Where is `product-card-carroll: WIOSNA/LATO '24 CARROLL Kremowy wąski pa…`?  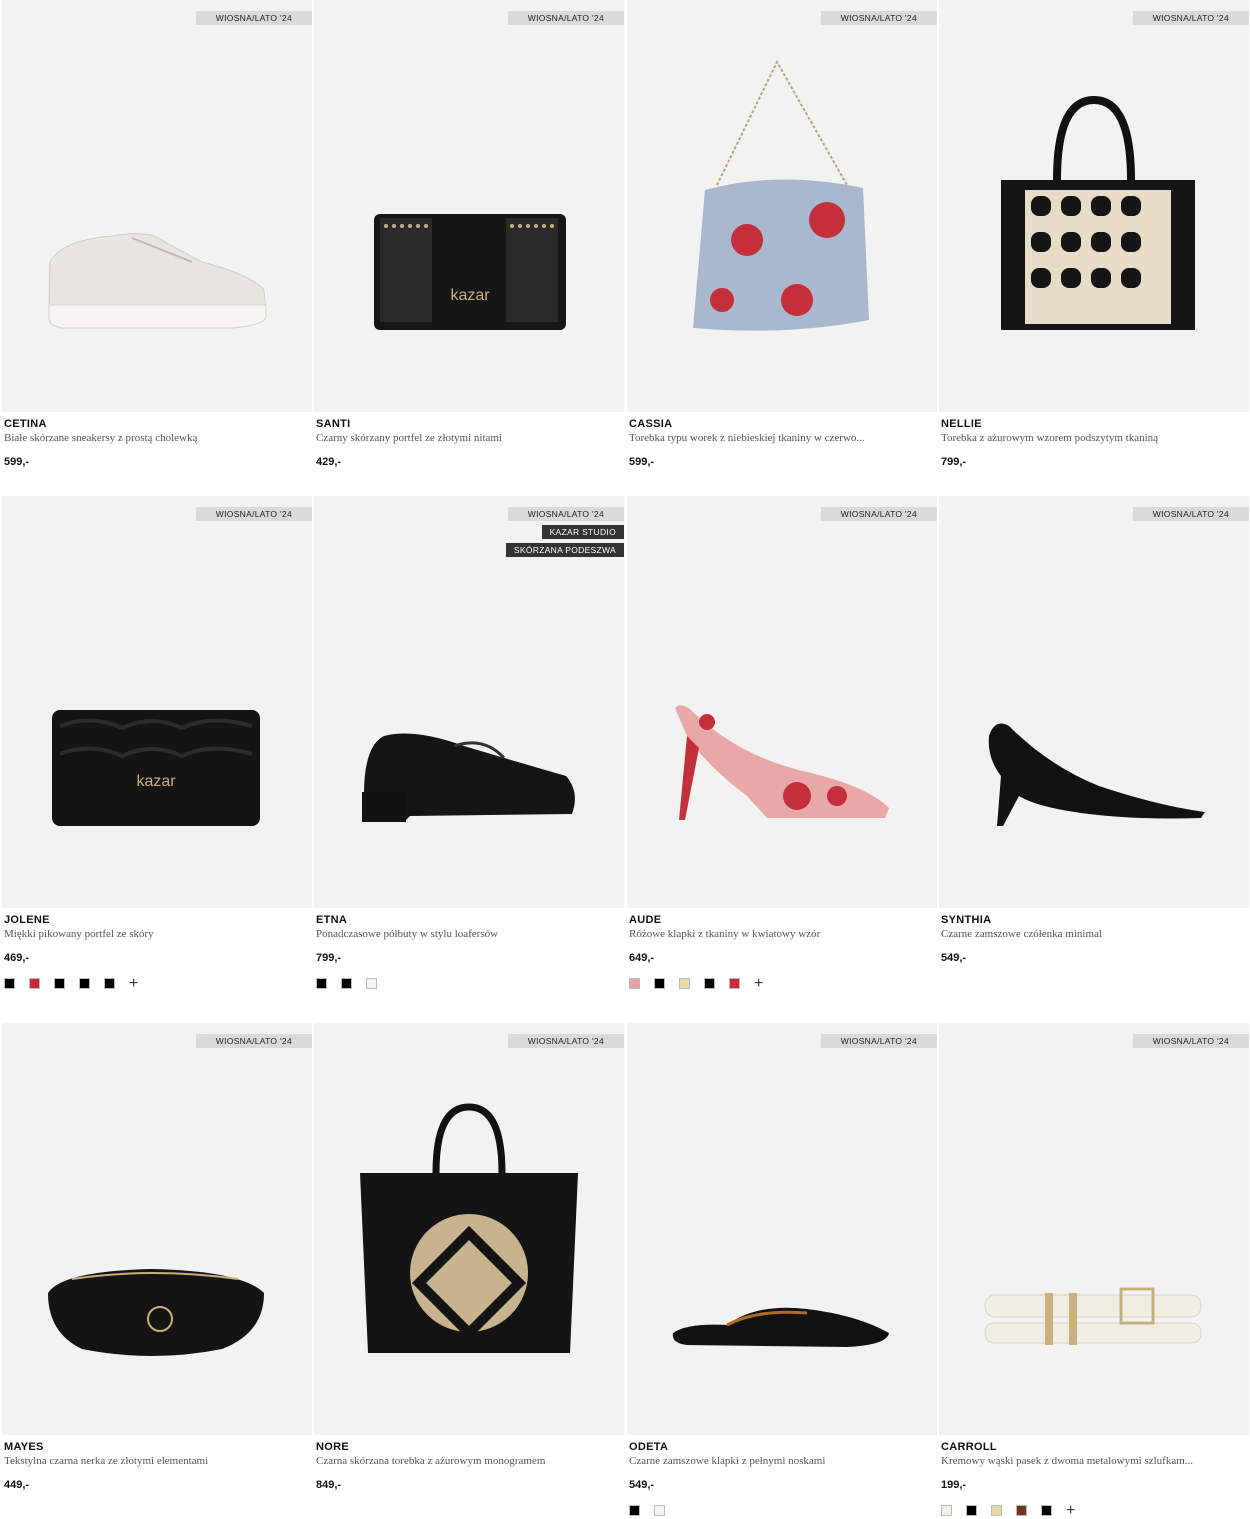
product-card-carroll: WIOSNA/LATO '24 CARROLL Kremowy wąski pa… is located at coordinates (1094, 1270).